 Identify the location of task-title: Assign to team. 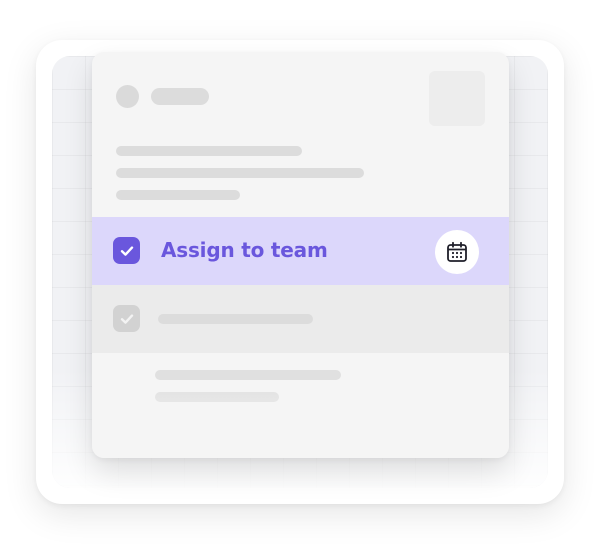
(244, 250).